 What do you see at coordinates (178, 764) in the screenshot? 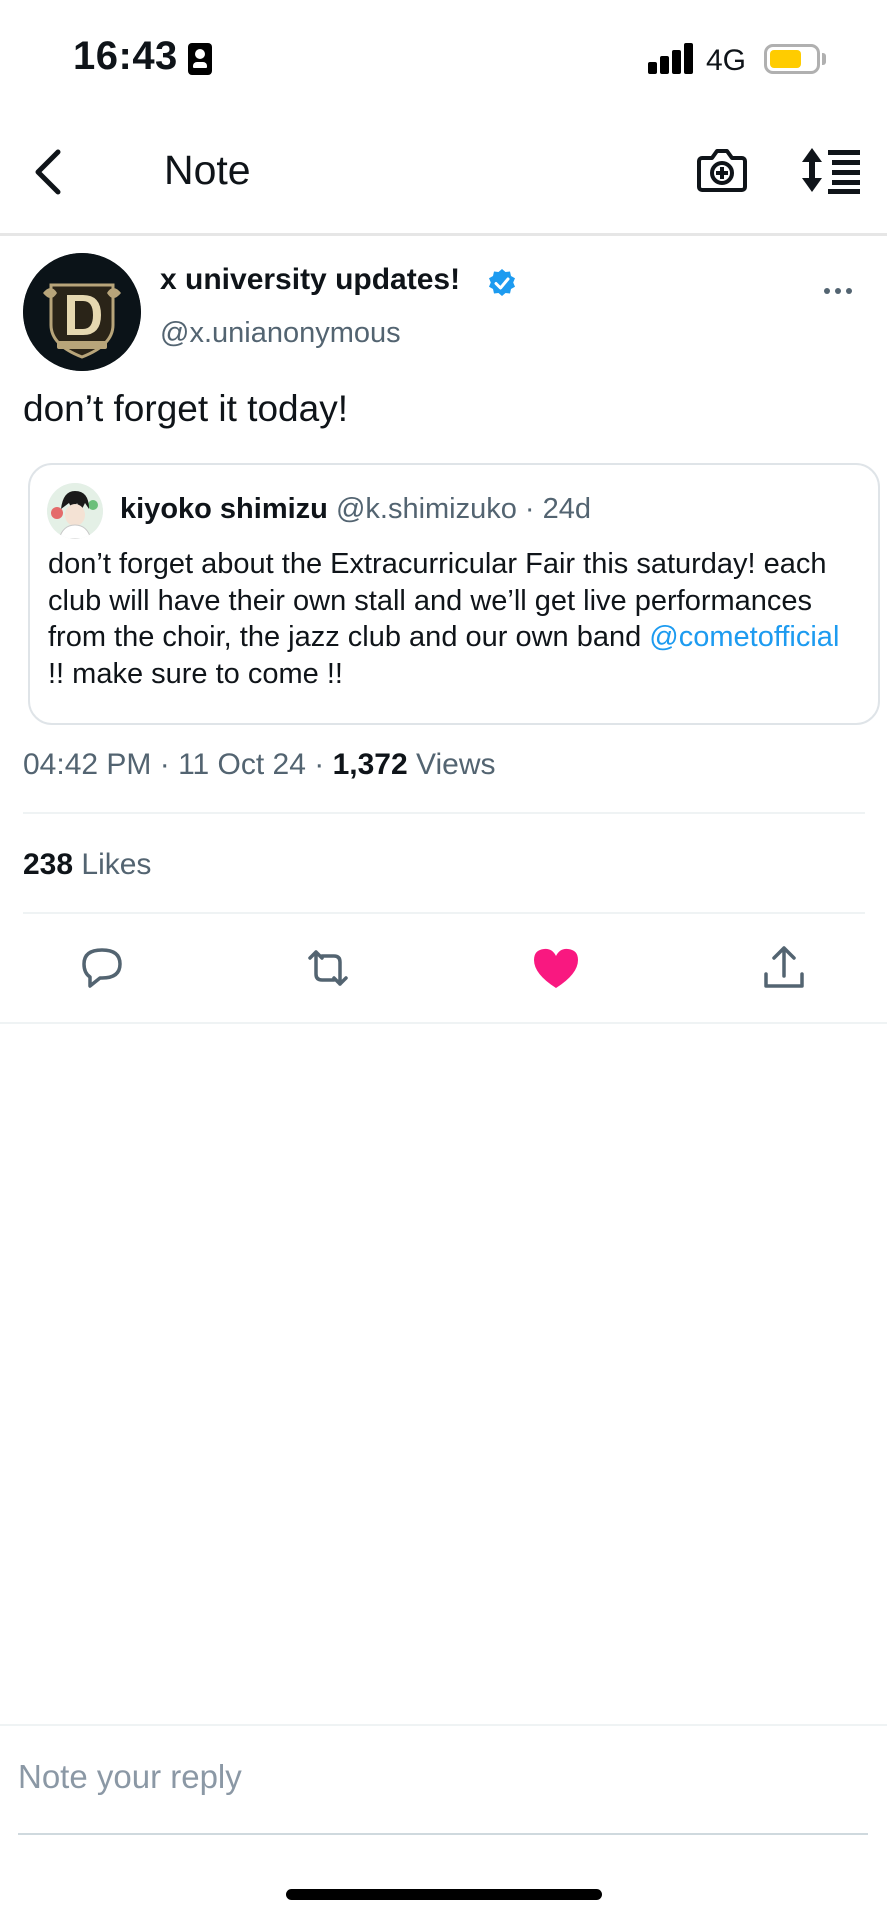
I see `post-timestamp: 04:42 PM · 11 Oct 24 ·` at bounding box center [178, 764].